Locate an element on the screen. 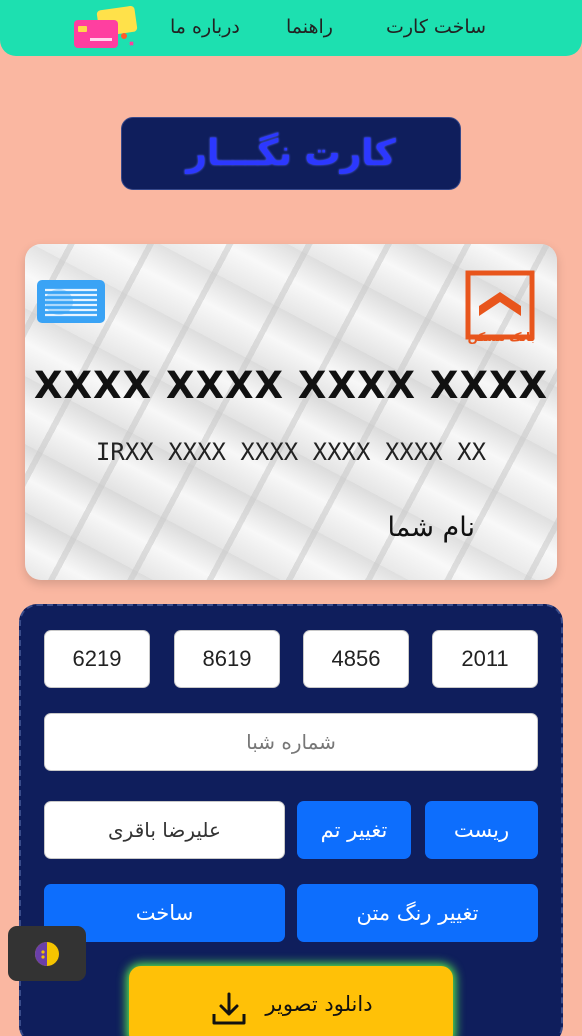 The height and width of the screenshot is (1036, 582). app-logo-icon is located at coordinates (108, 28).